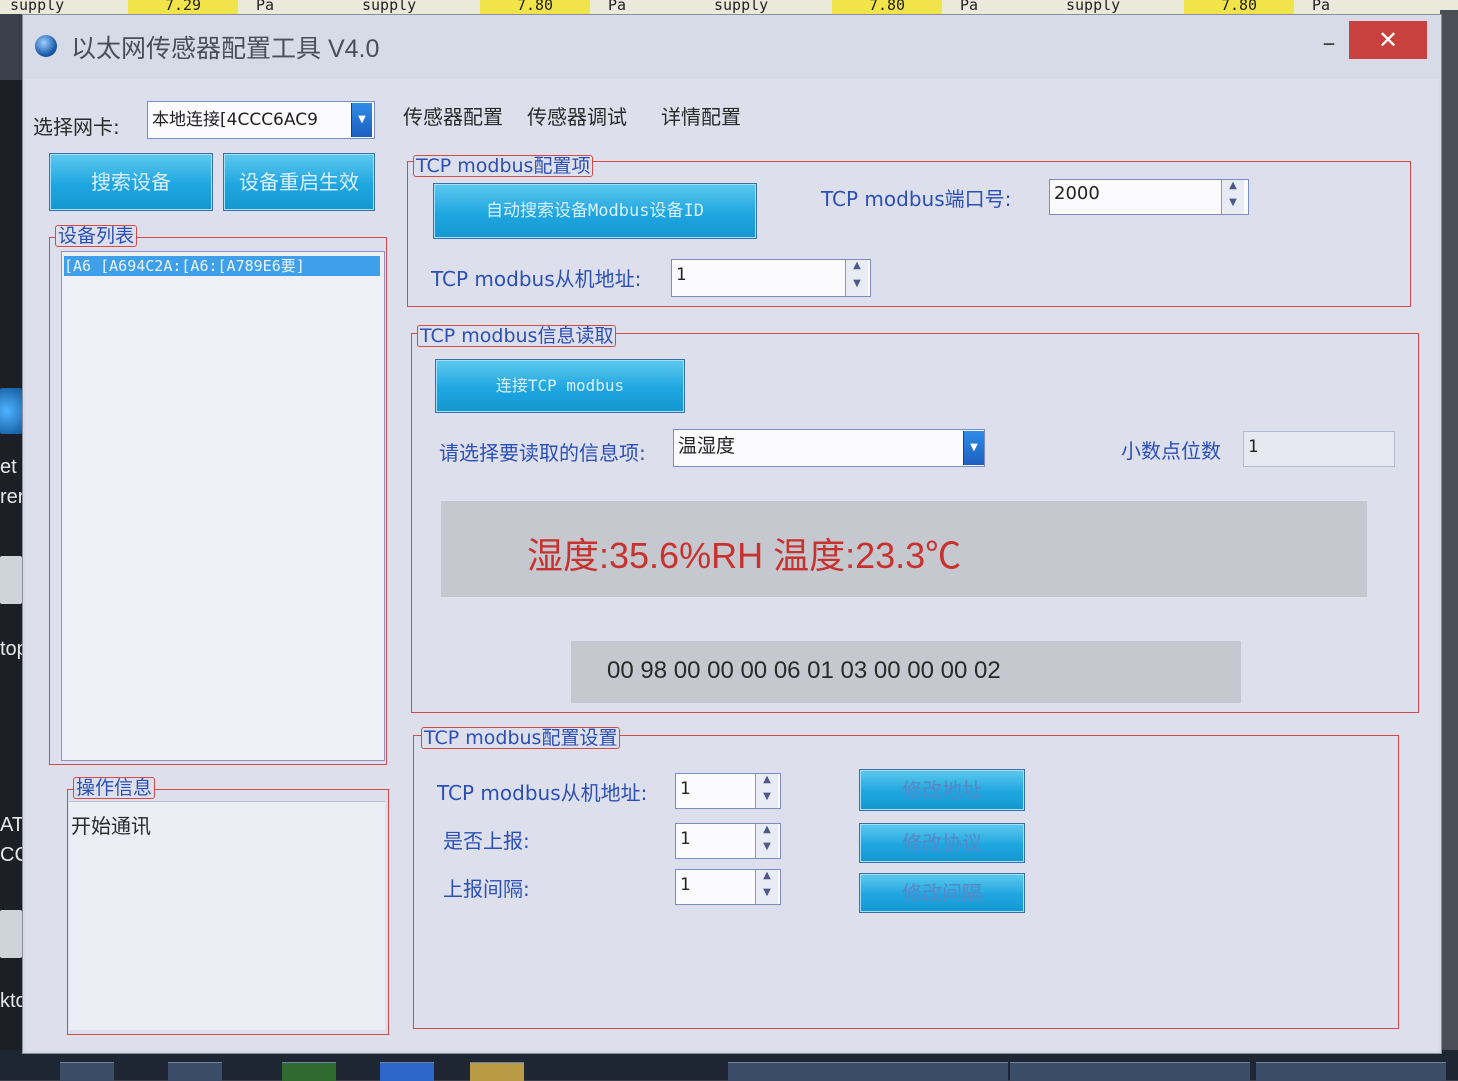 The width and height of the screenshot is (1458, 1081). Describe the element at coordinates (517, 336) in the screenshot. I see `tcp-read-title: TCP modbus信息读取` at that location.